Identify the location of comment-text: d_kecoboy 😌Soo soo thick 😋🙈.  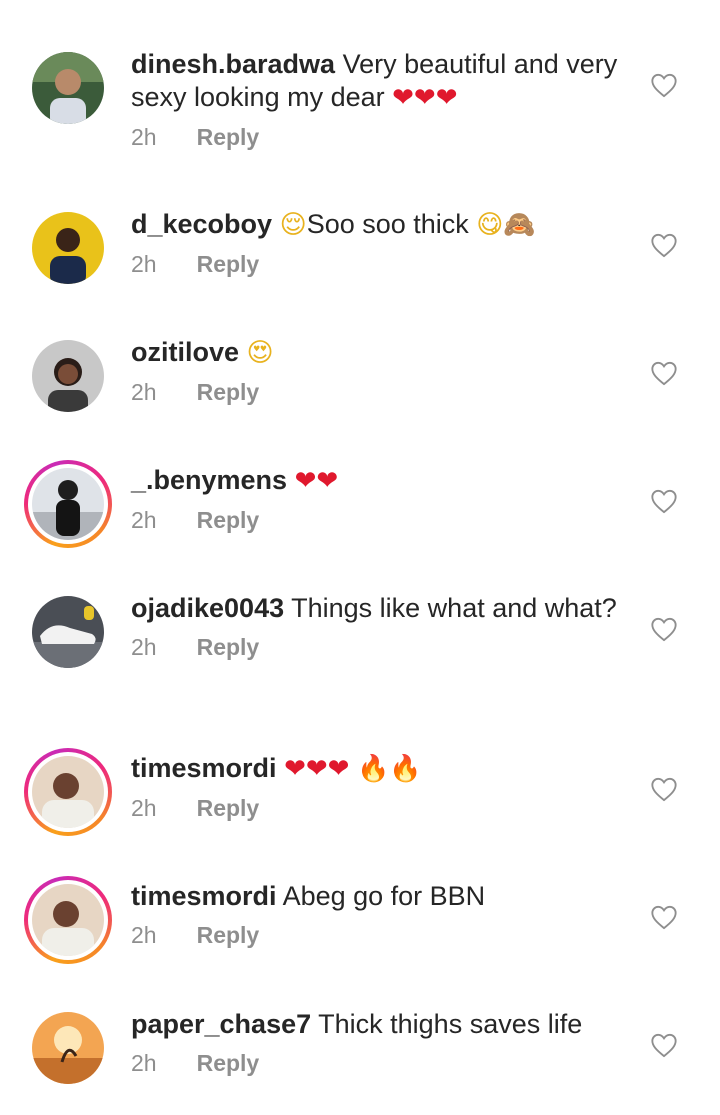
(381, 225).